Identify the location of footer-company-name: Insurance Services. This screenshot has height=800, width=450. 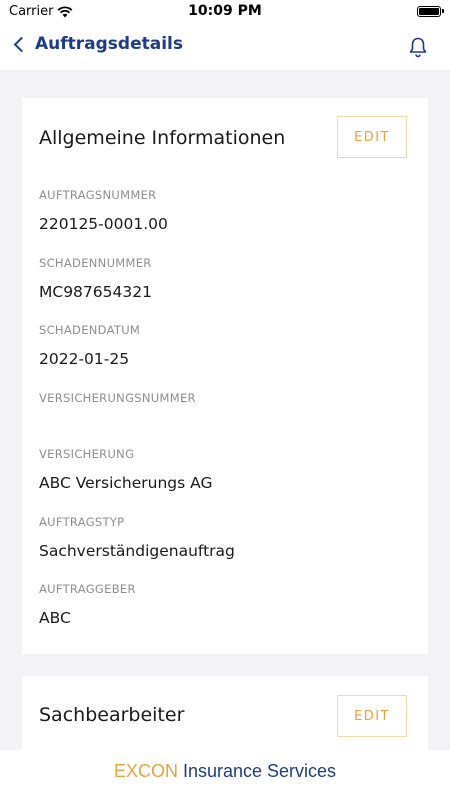
(259, 771).